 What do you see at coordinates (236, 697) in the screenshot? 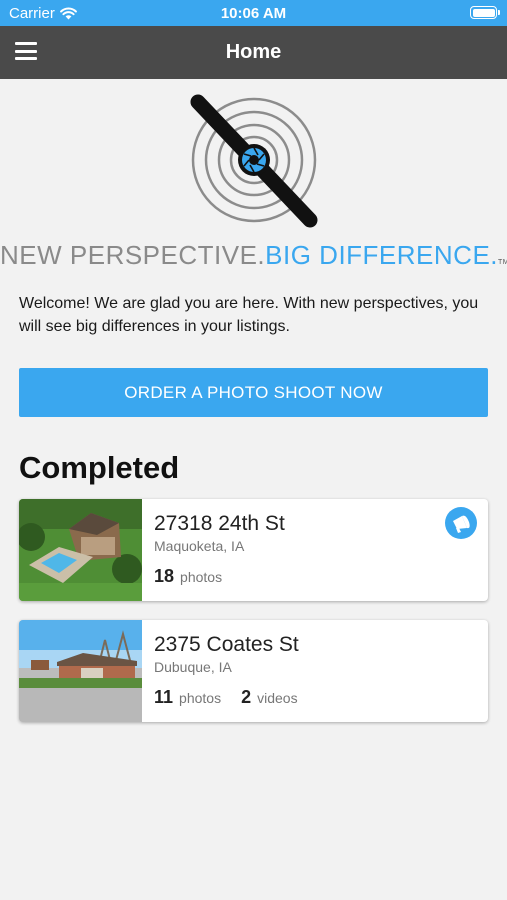
I see `listing-stats: 11 photos 2 videos` at bounding box center [236, 697].